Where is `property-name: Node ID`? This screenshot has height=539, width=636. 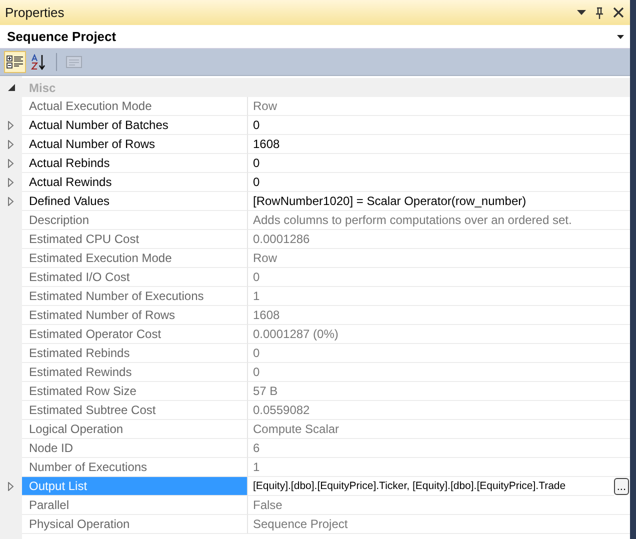
property-name: Node ID is located at coordinates (135, 448).